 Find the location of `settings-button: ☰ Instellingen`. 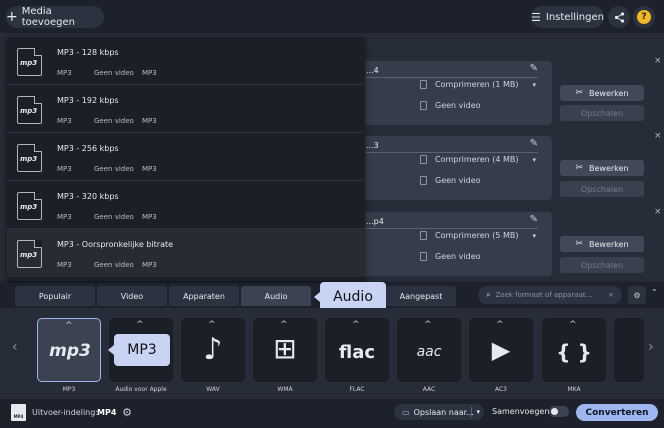

settings-button: ☰ Instellingen is located at coordinates (567, 17).